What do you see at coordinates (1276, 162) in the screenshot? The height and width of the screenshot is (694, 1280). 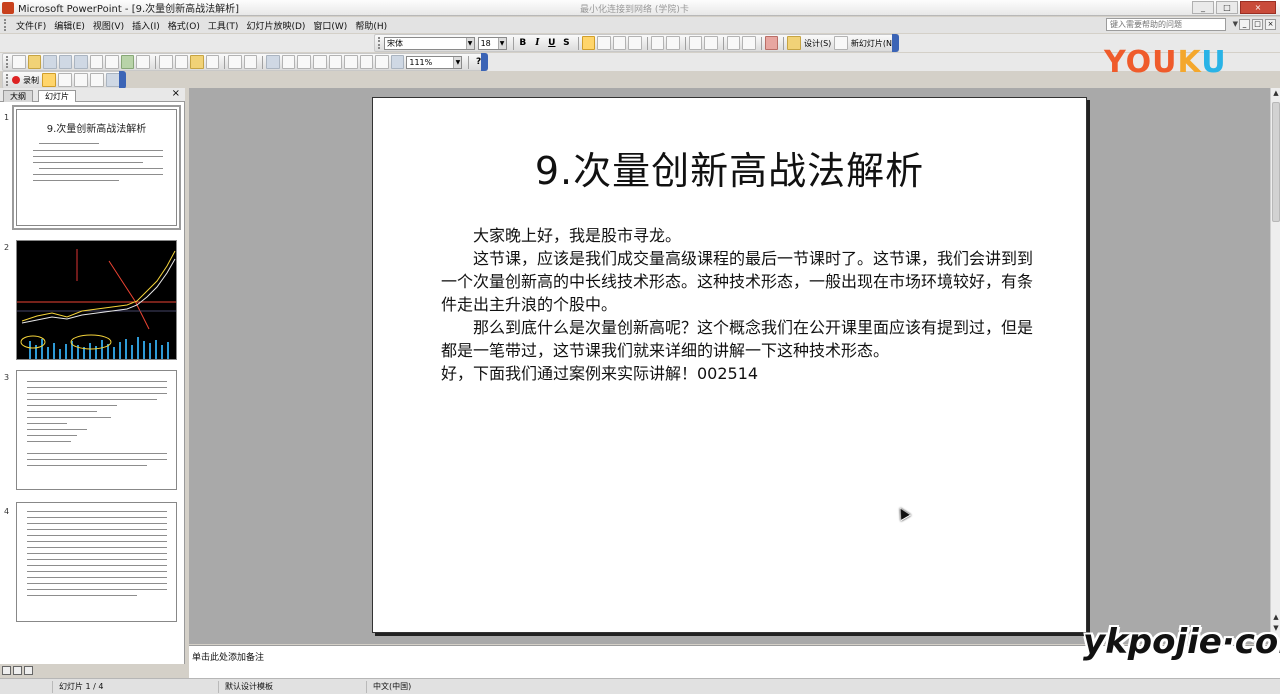 I see `scrollbar-thumb` at bounding box center [1276, 162].